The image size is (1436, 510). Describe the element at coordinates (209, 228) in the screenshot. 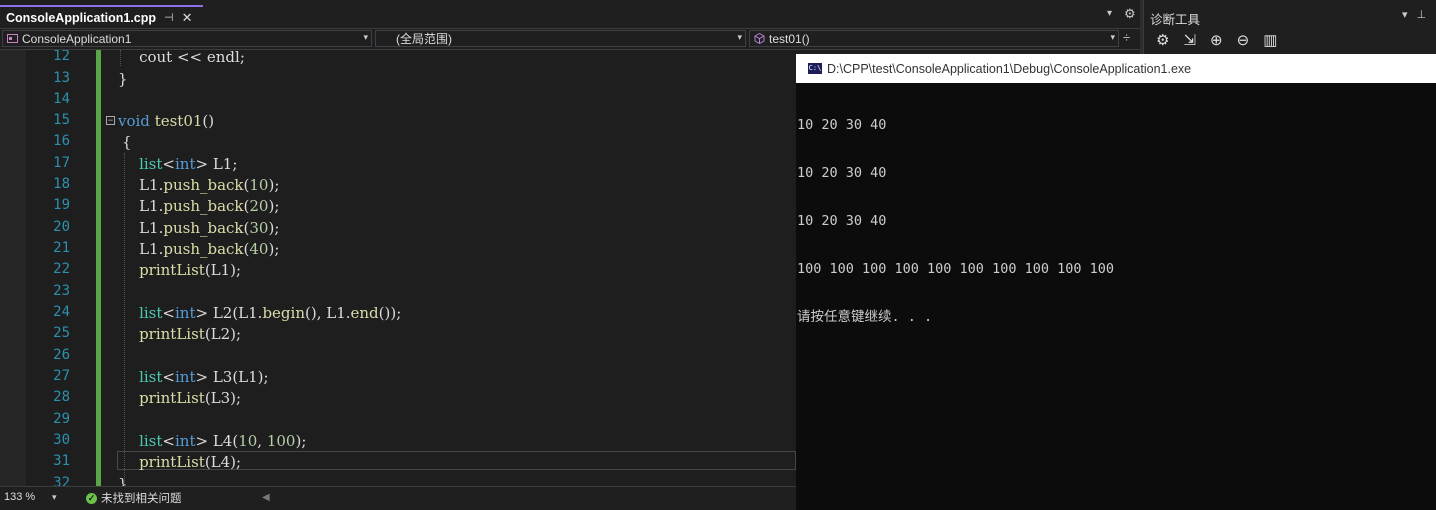

I see `code-line: L1.push_back(30);` at that location.